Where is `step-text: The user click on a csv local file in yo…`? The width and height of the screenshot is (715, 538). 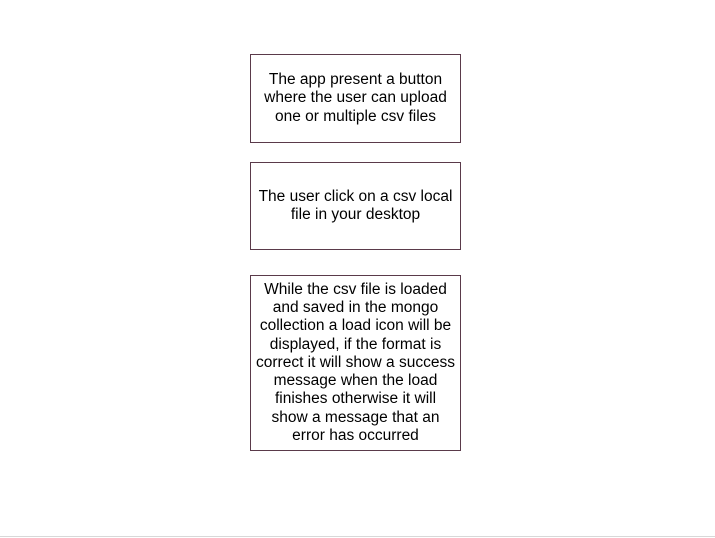
step-text: The user click on a csv local file in yo… is located at coordinates (355, 205).